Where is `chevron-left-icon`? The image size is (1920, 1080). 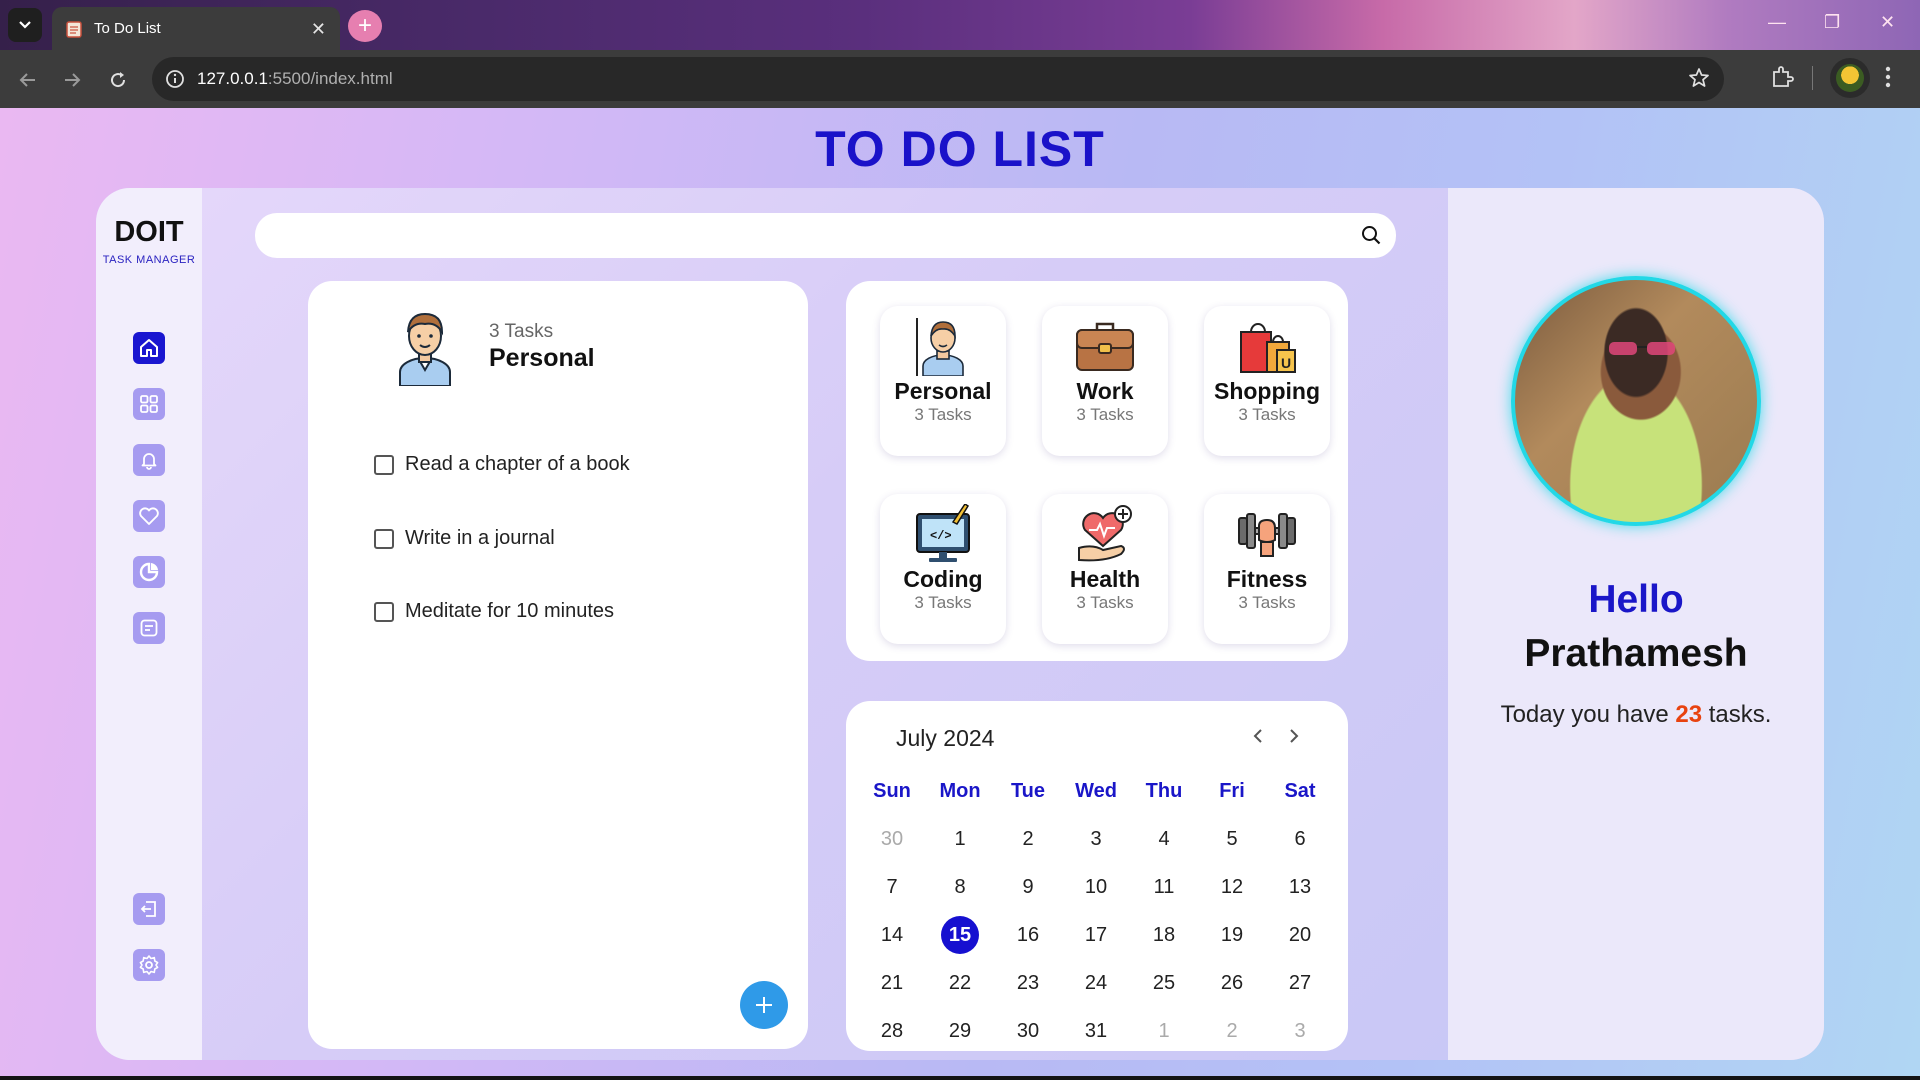
chevron-left-icon is located at coordinates (1258, 736).